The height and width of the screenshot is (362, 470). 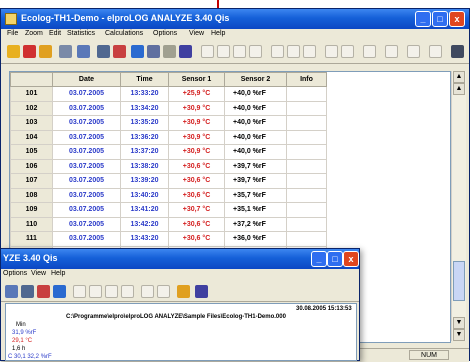 What do you see at coordinates (31, 239) in the screenshot?
I see `row-index: 111` at bounding box center [31, 239].